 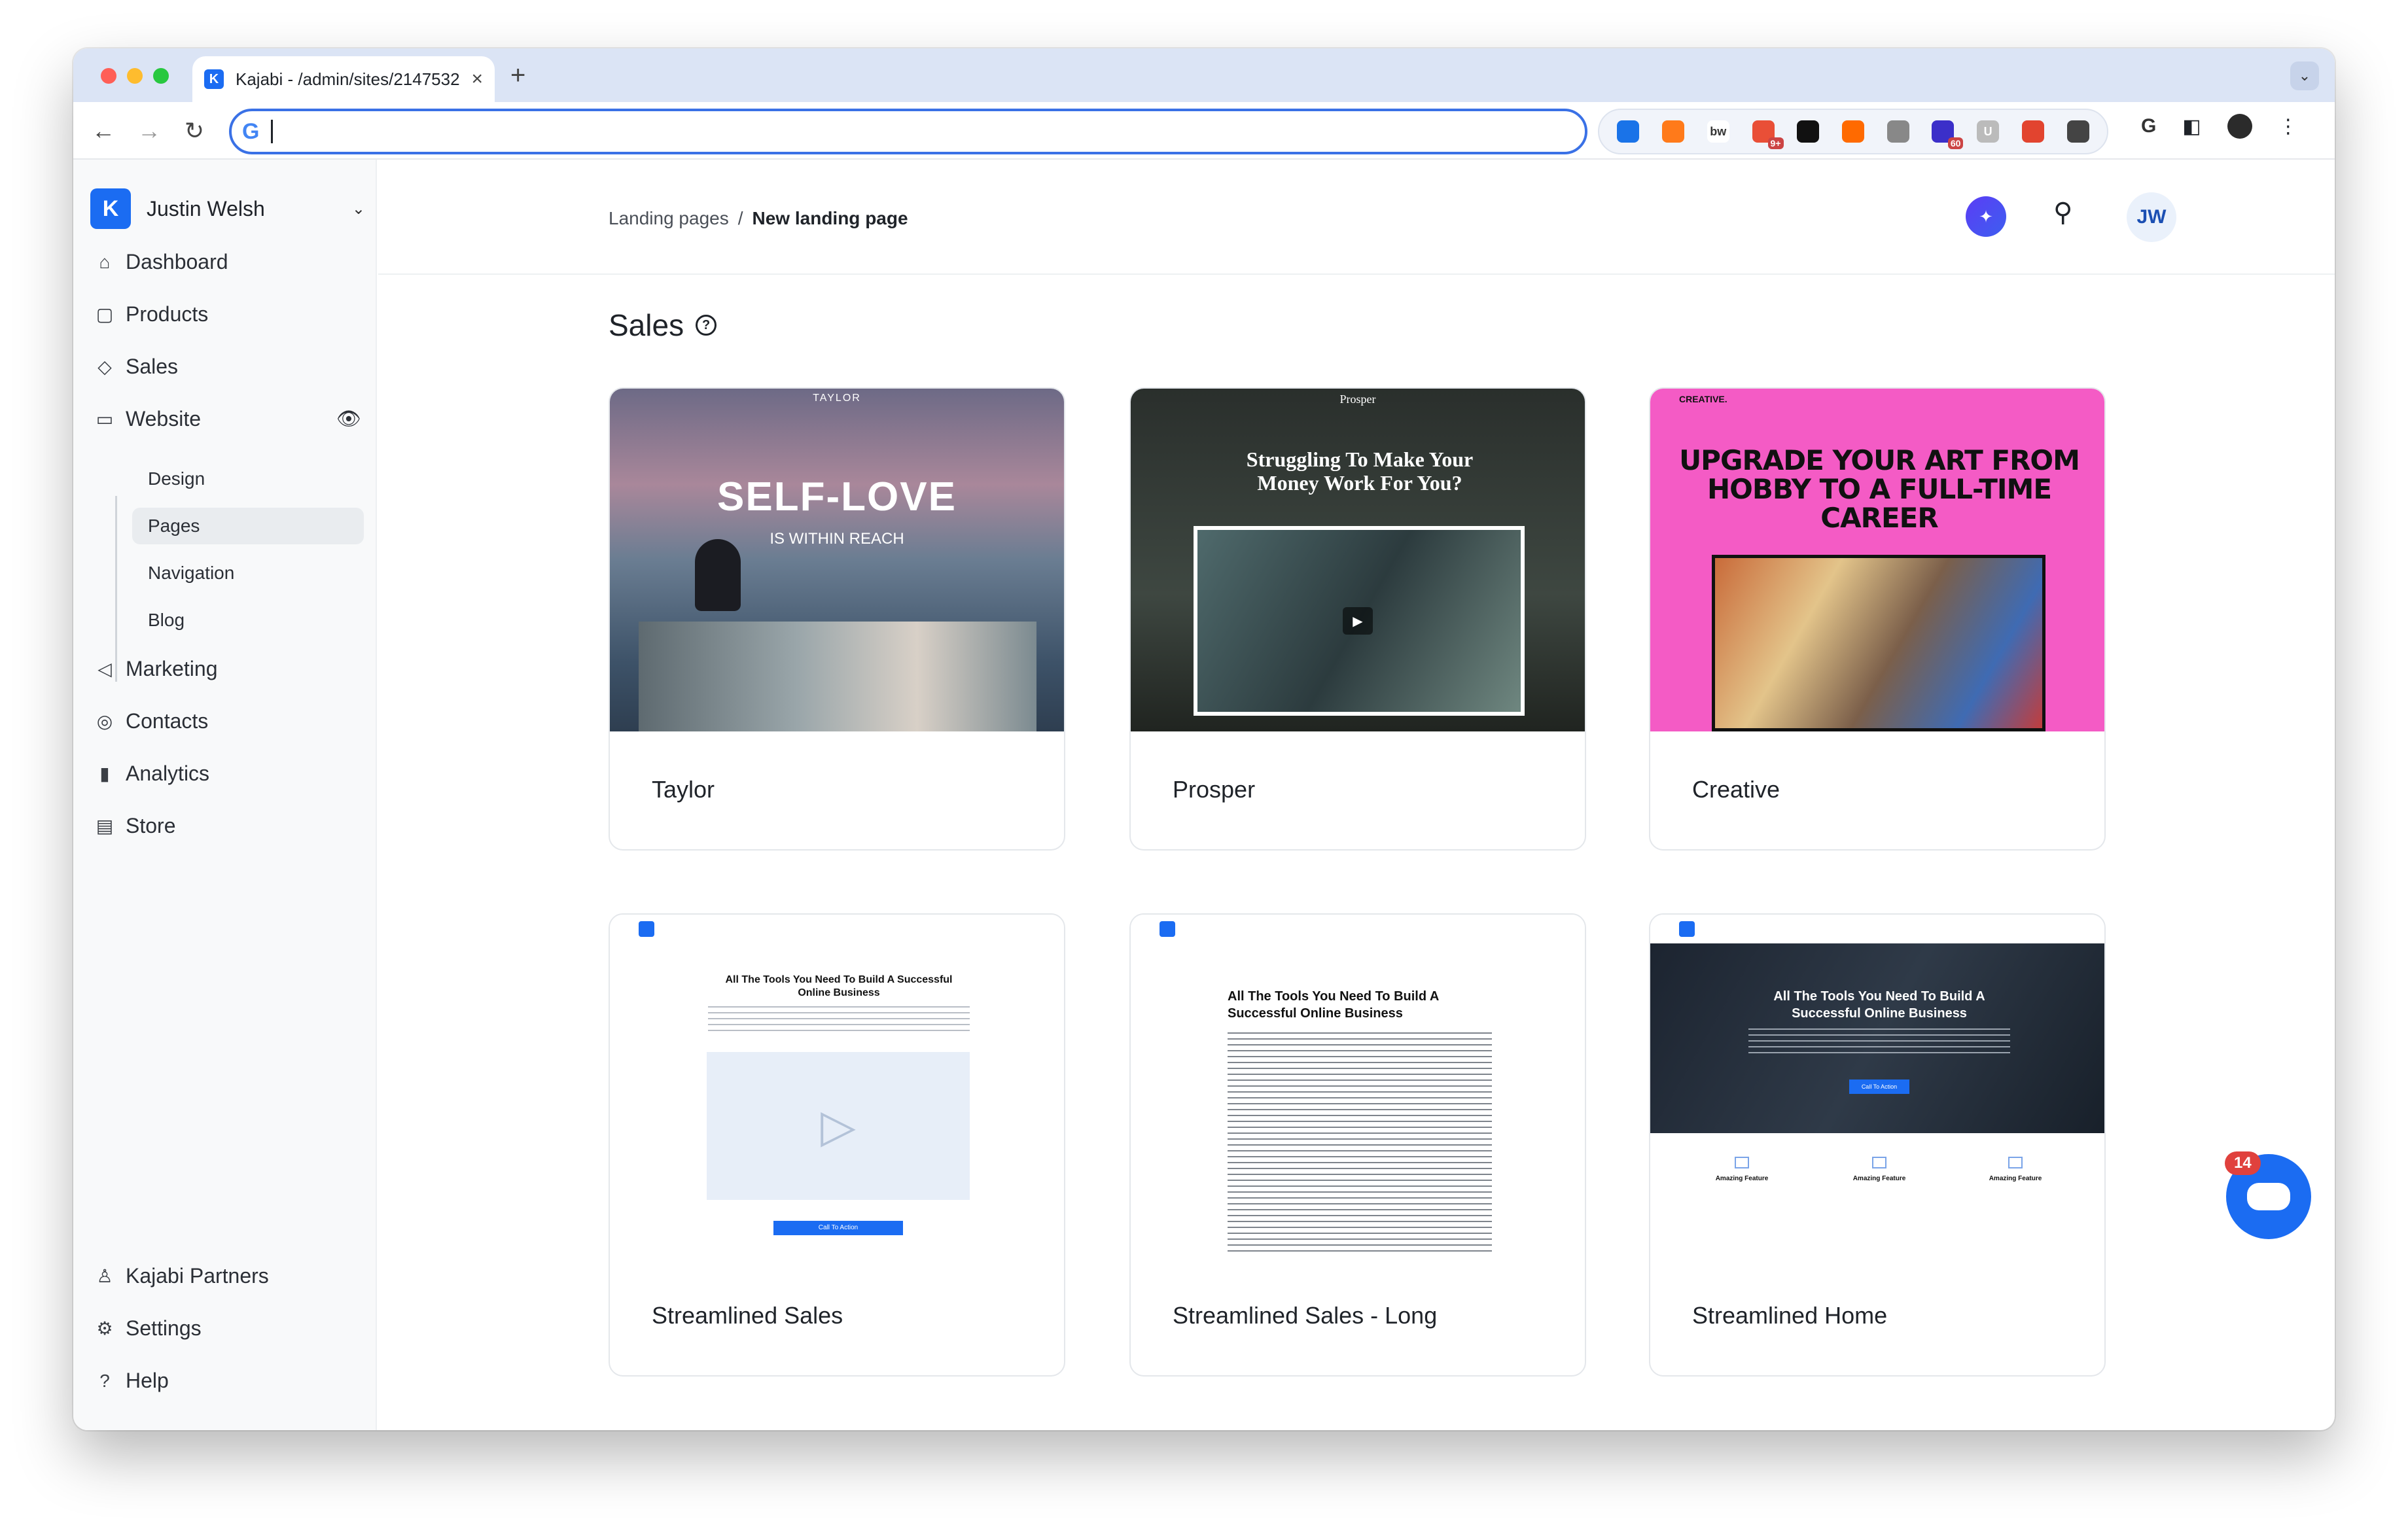 What do you see at coordinates (167, 314) in the screenshot?
I see `sidebar-item-label: Products` at bounding box center [167, 314].